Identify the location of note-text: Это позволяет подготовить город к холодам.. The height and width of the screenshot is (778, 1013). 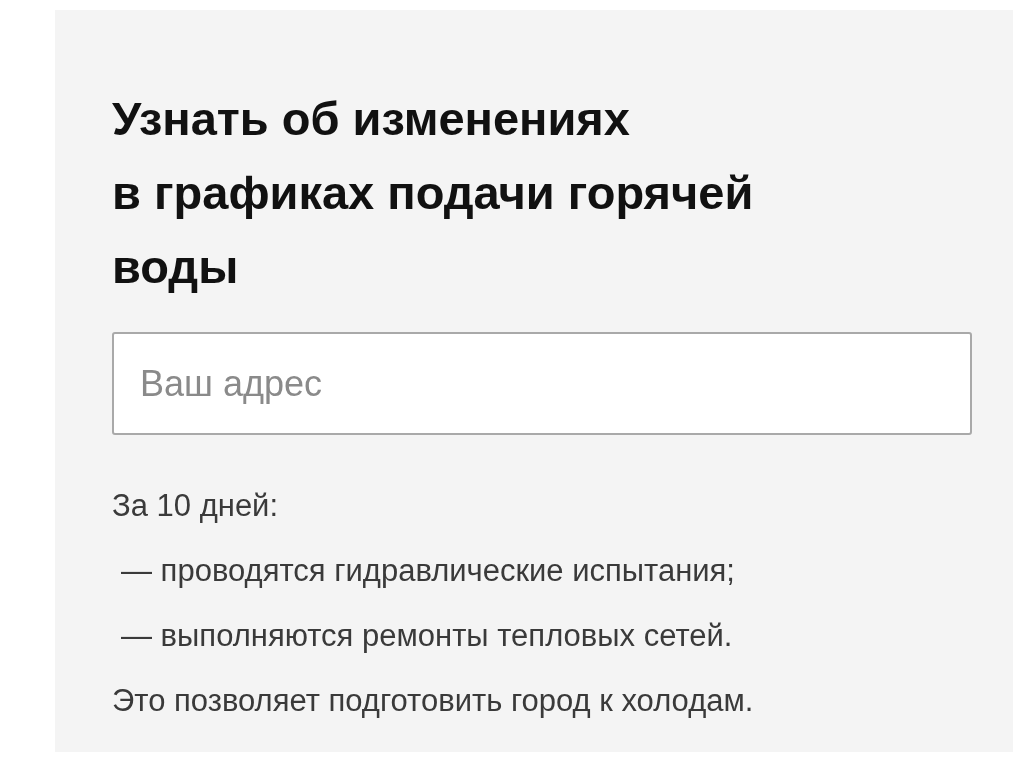
(433, 701).